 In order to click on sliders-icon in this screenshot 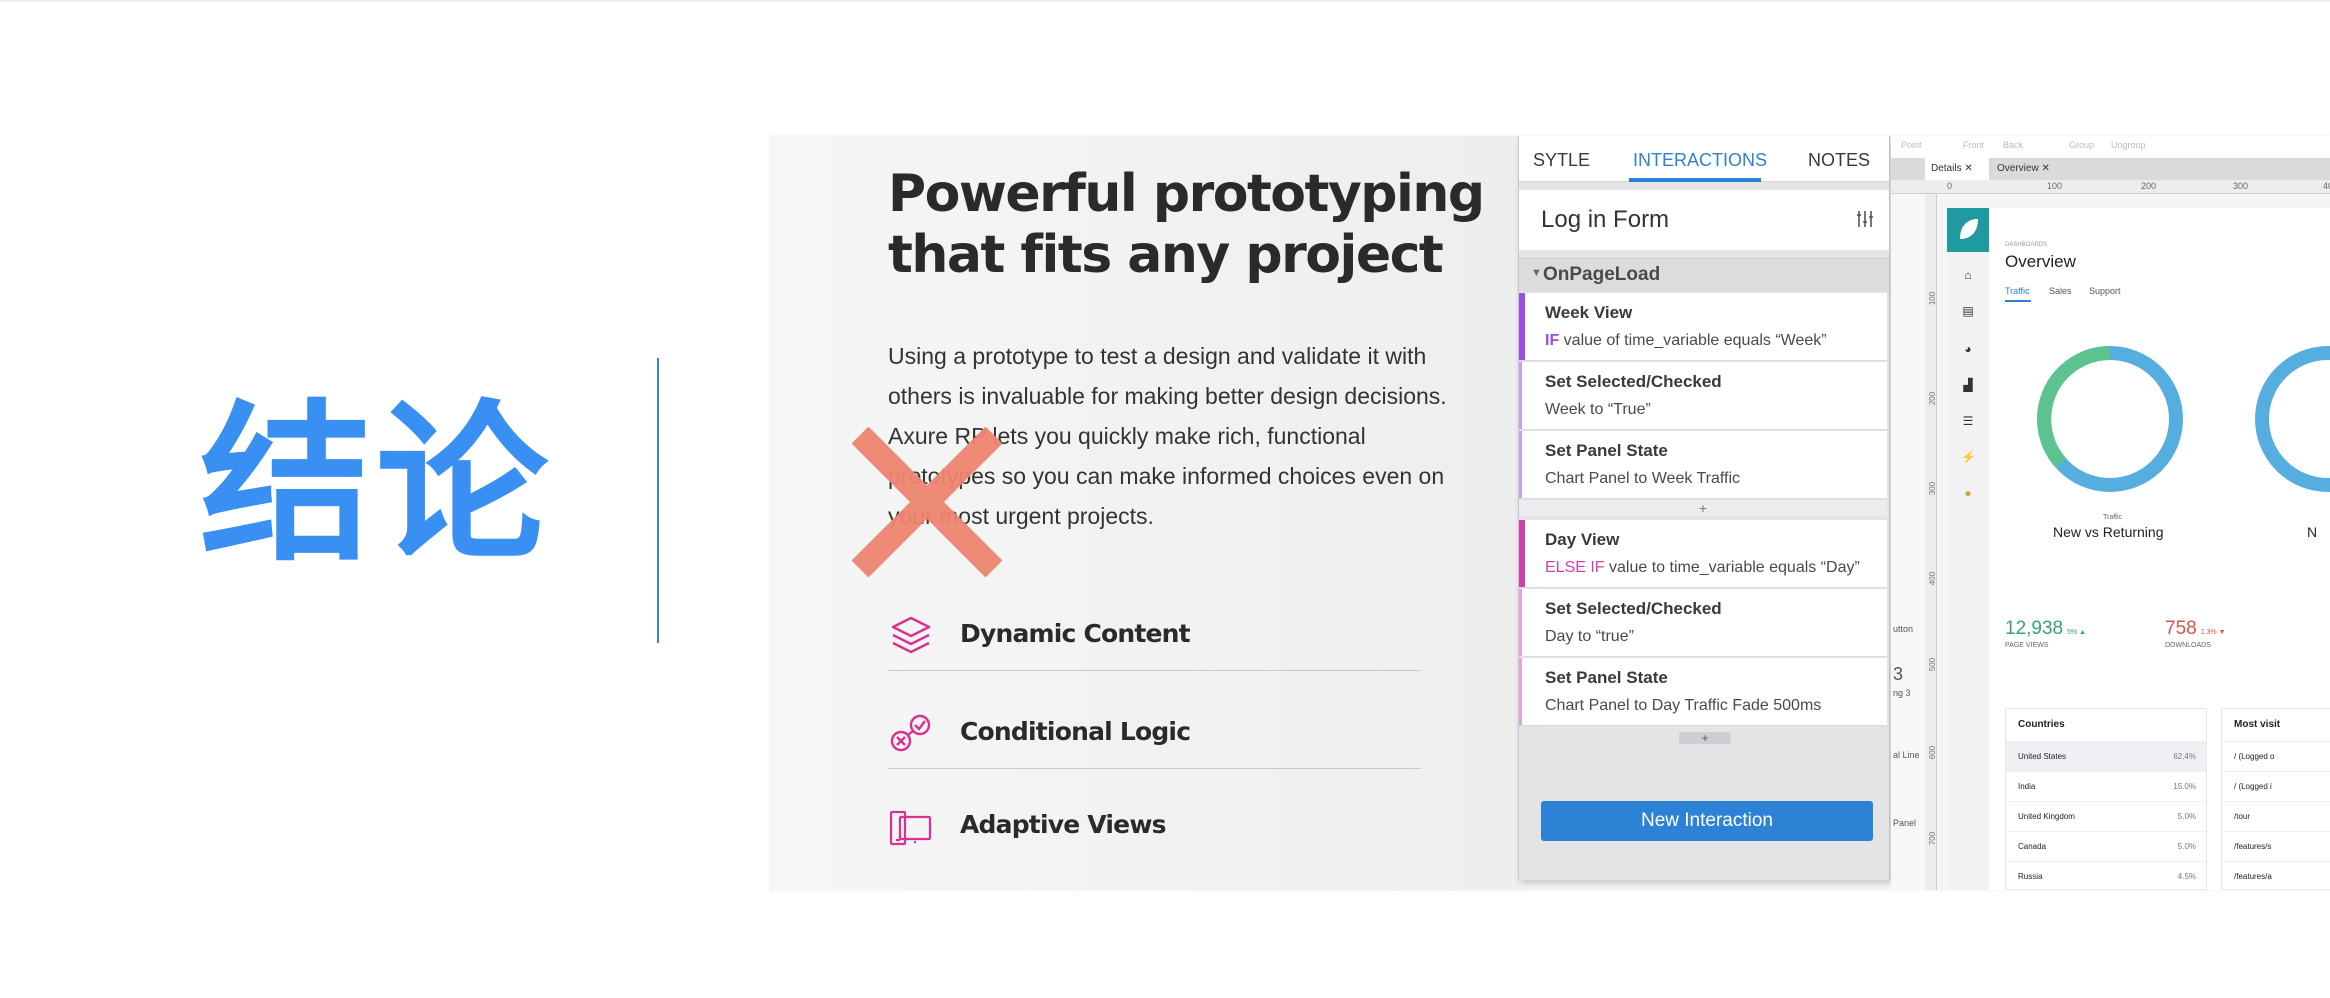, I will do `click(1865, 219)`.